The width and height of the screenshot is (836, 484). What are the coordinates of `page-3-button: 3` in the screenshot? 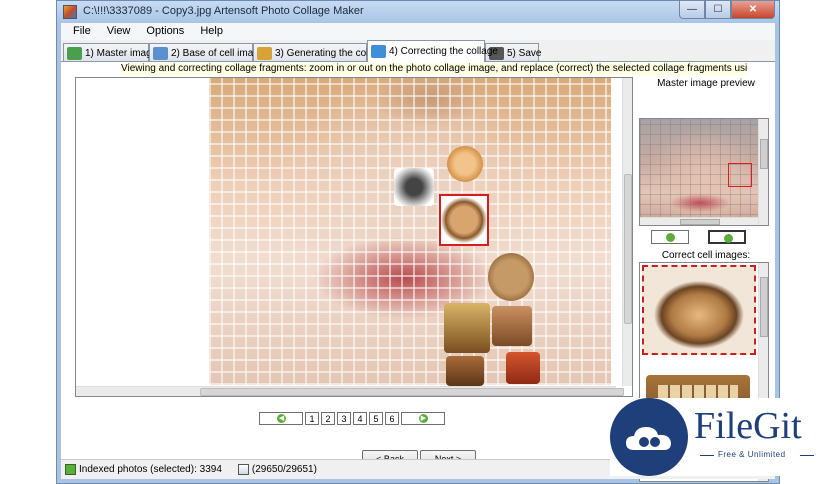 It's located at (344, 418).